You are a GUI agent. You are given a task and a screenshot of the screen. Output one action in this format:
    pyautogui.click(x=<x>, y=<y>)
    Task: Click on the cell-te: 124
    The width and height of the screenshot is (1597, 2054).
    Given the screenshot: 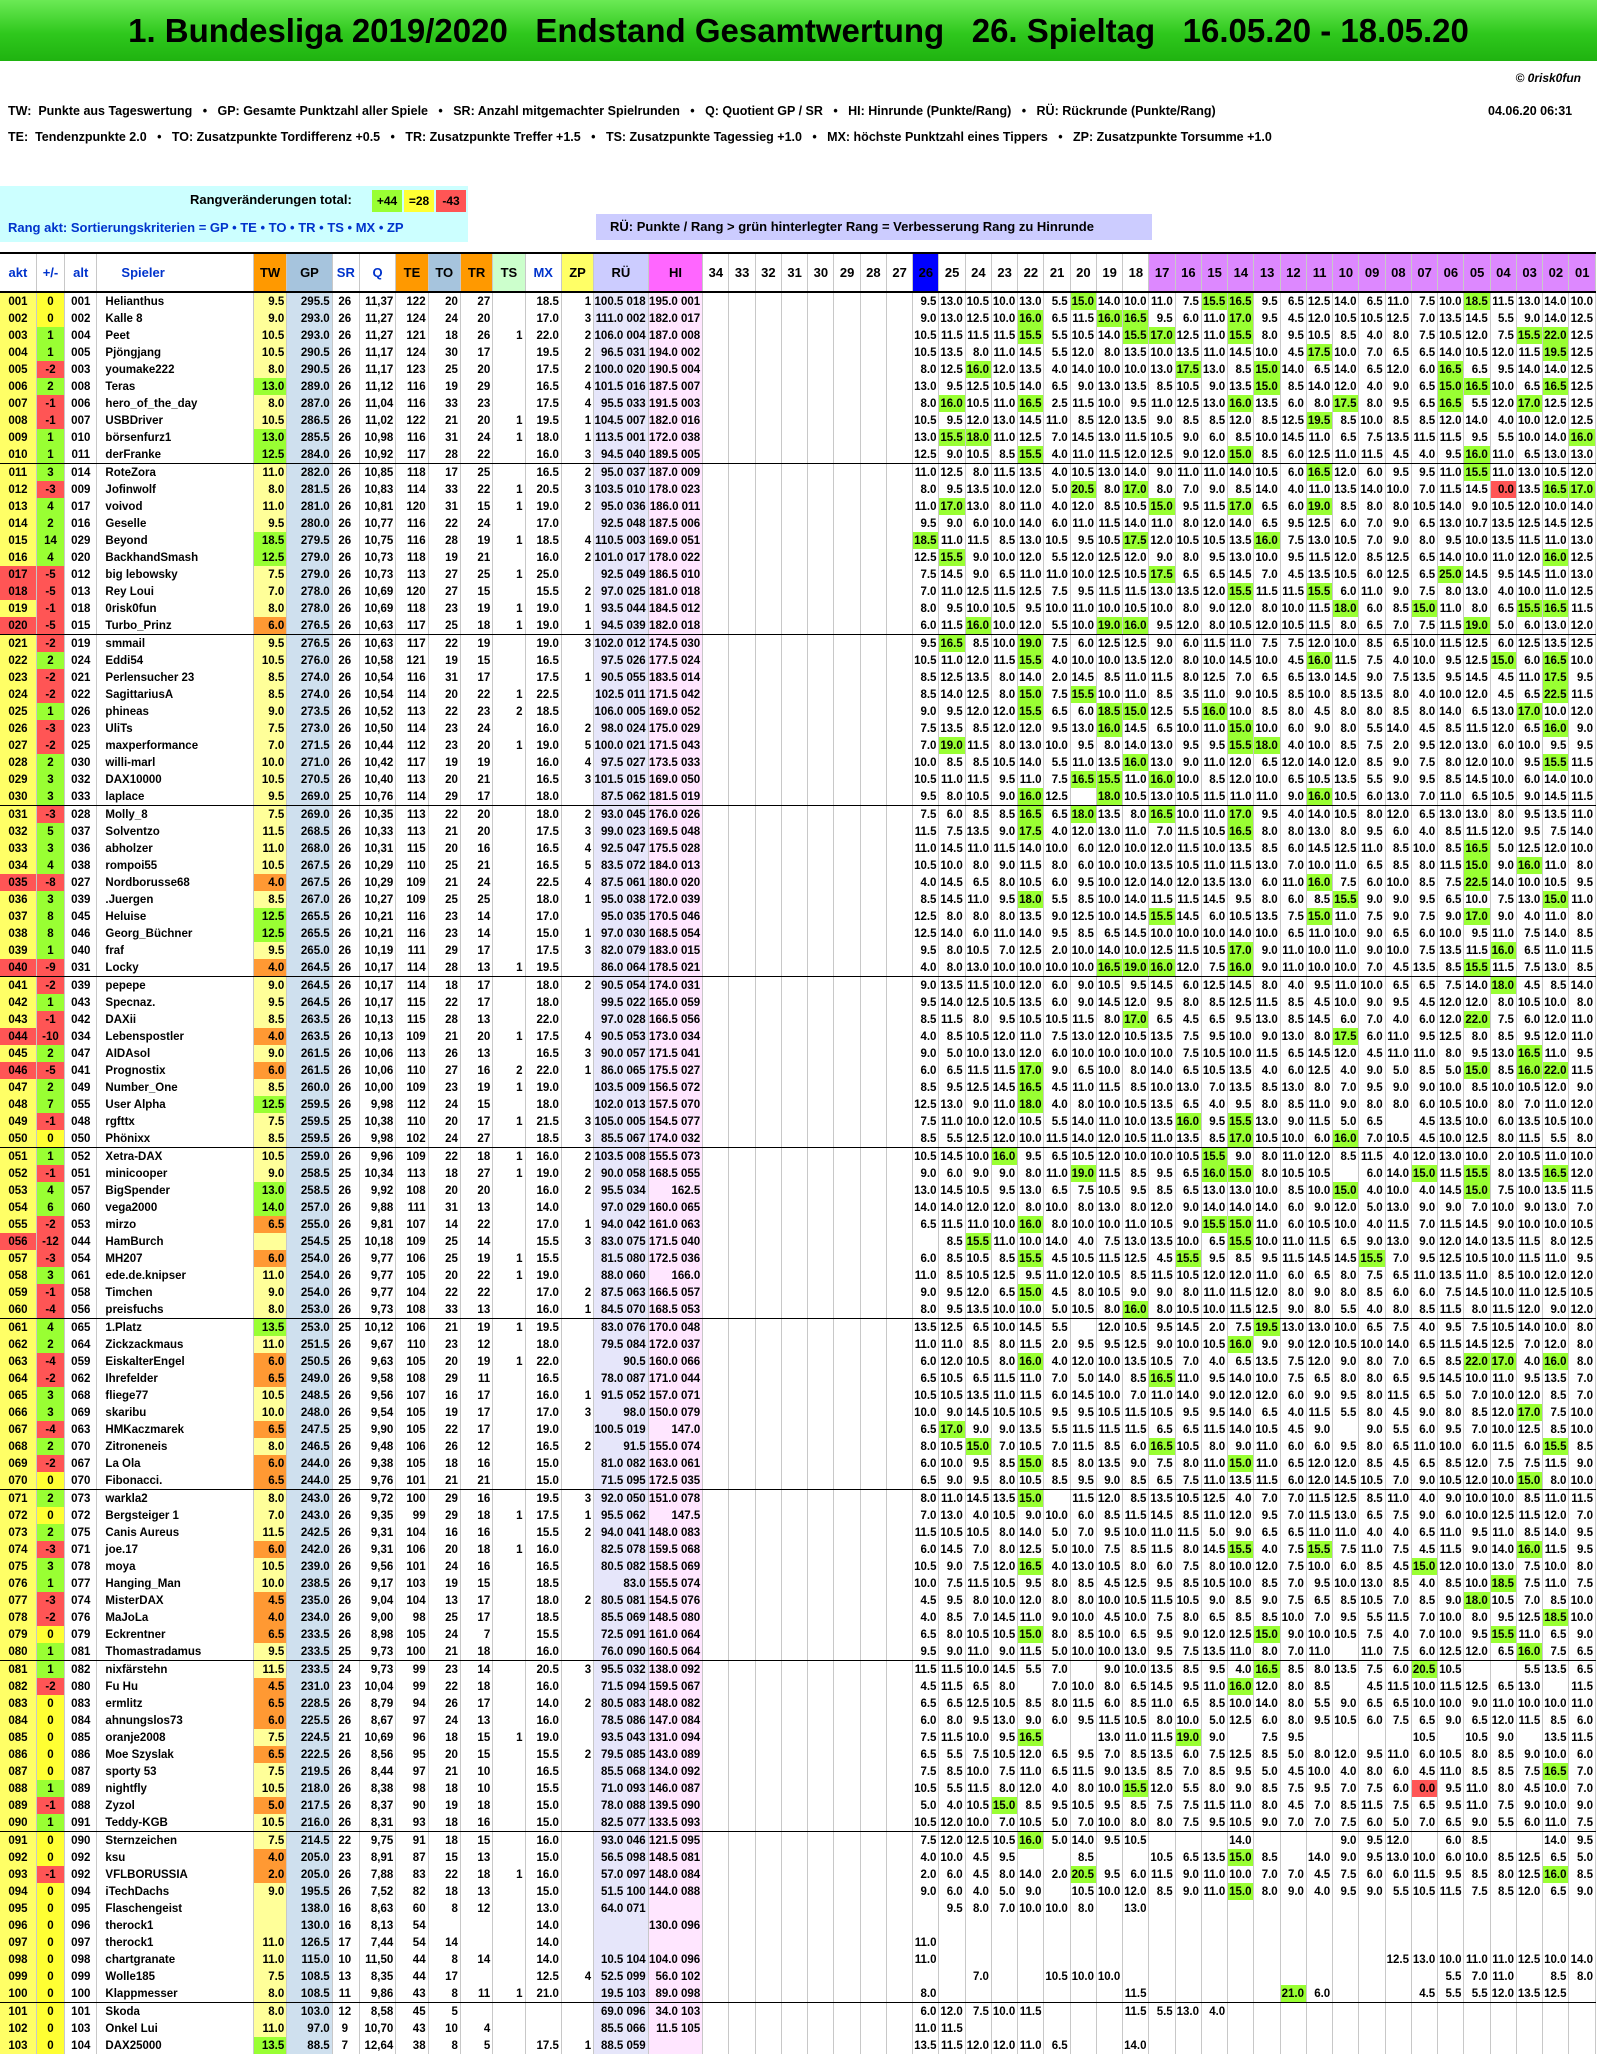 What is the action you would take?
    pyautogui.click(x=412, y=352)
    